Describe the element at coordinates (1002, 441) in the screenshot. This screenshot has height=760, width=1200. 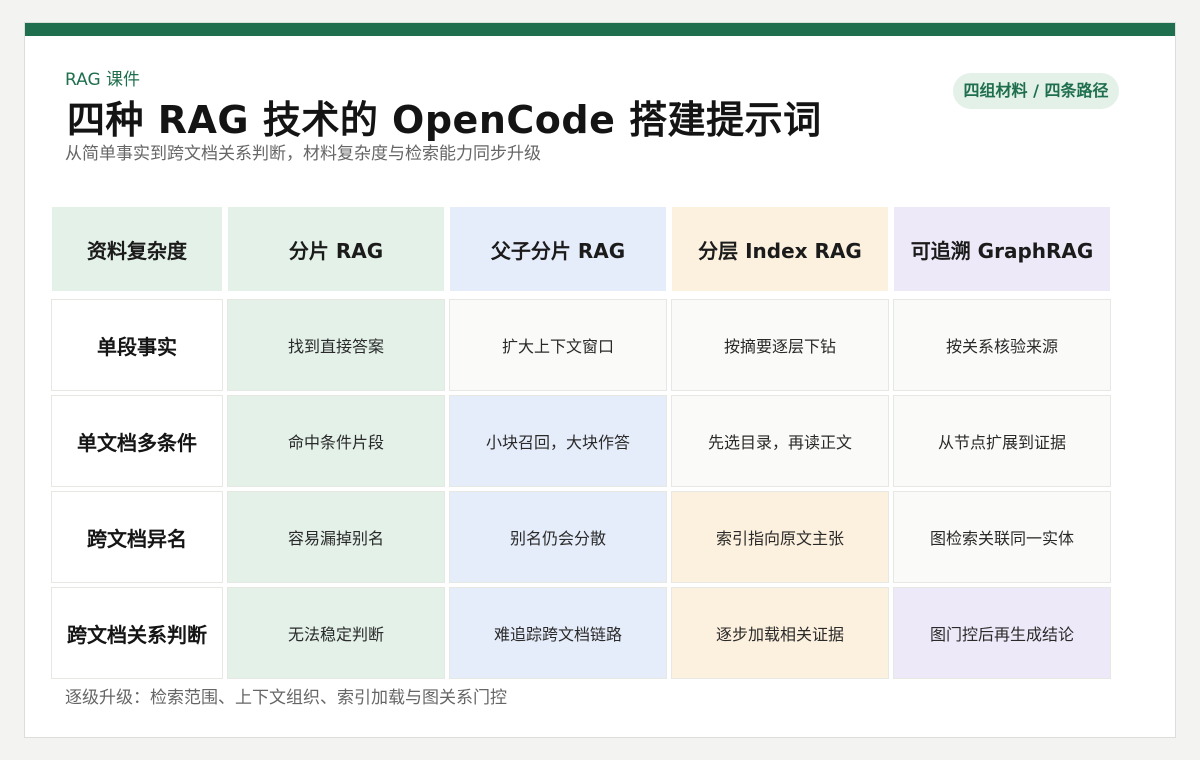
I see `table-cell: 从节点扩展到证据` at that location.